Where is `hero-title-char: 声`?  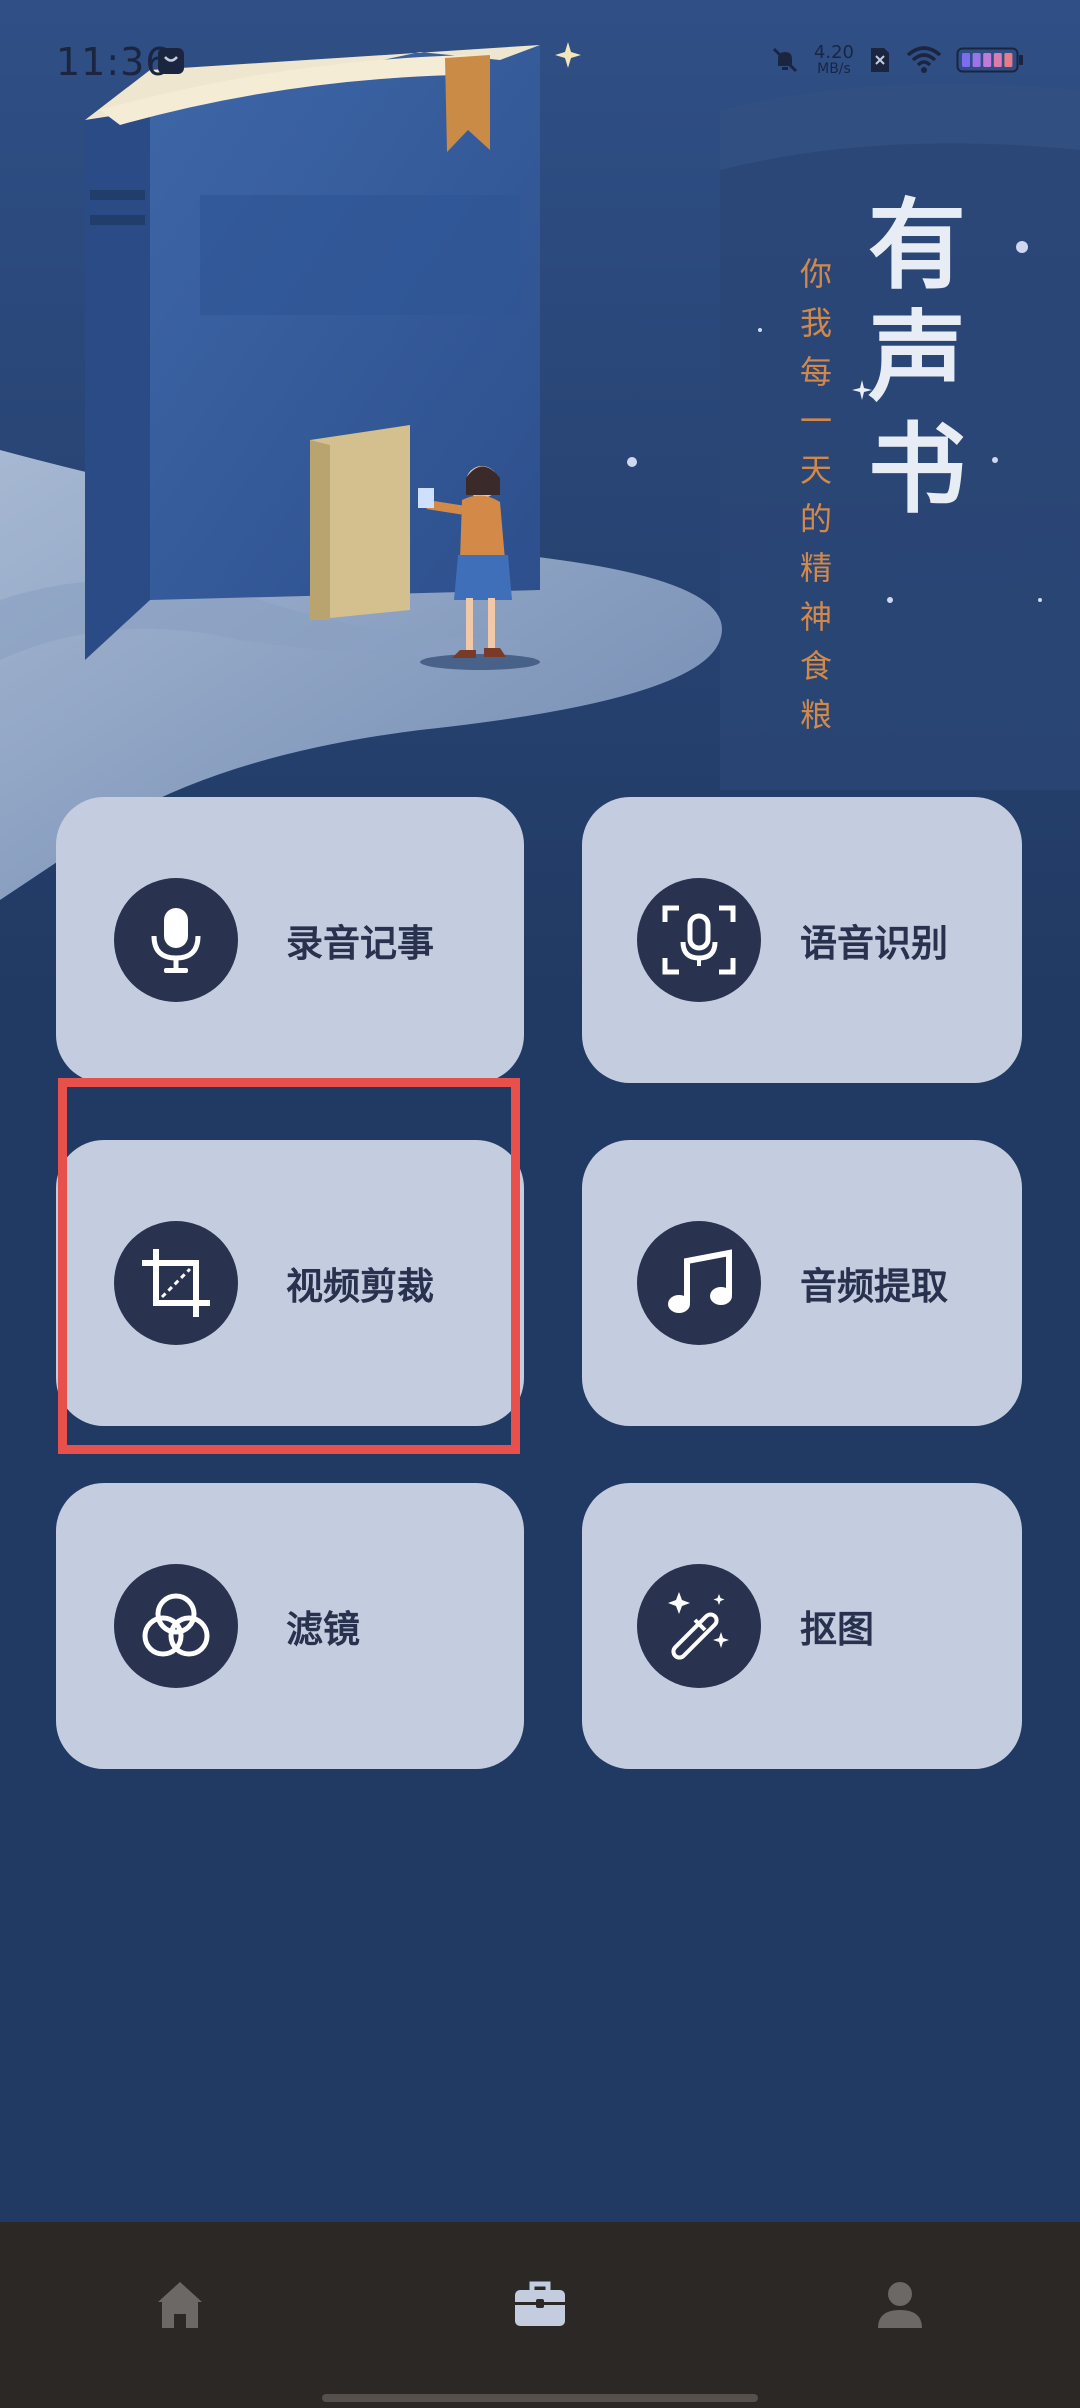 hero-title-char: 声 is located at coordinates (916, 358).